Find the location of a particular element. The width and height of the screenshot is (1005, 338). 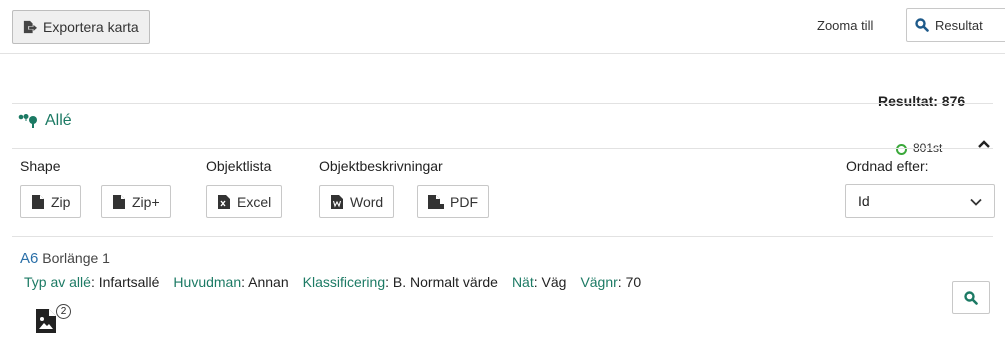

attr-klassificering: Klassificering: B. Normalt värde is located at coordinates (400, 282).